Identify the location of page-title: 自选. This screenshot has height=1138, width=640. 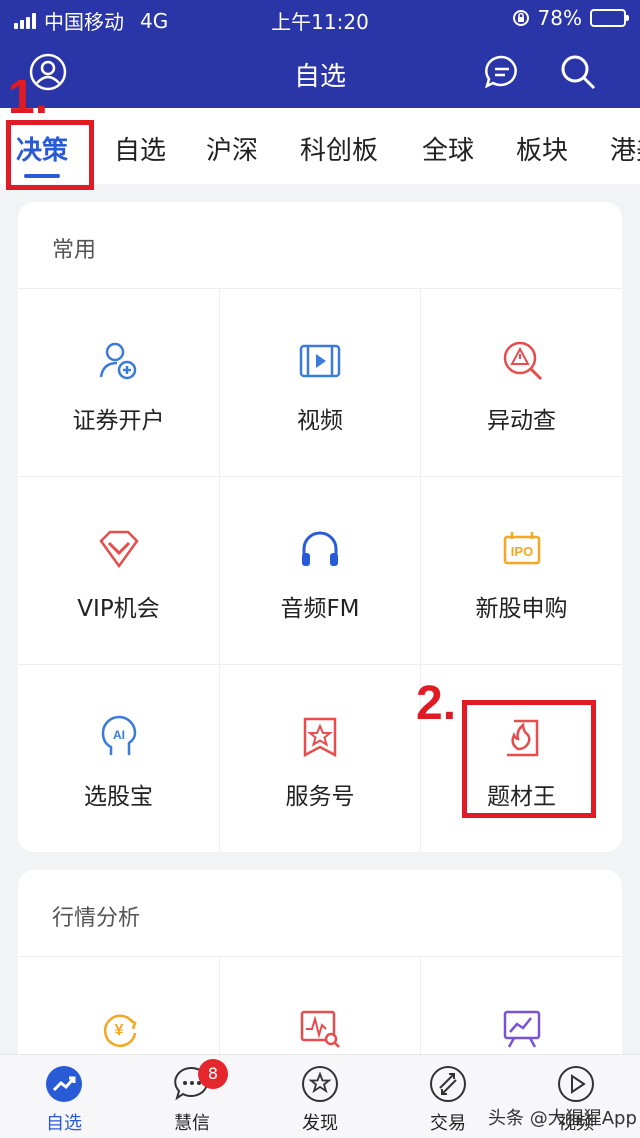
(319, 77).